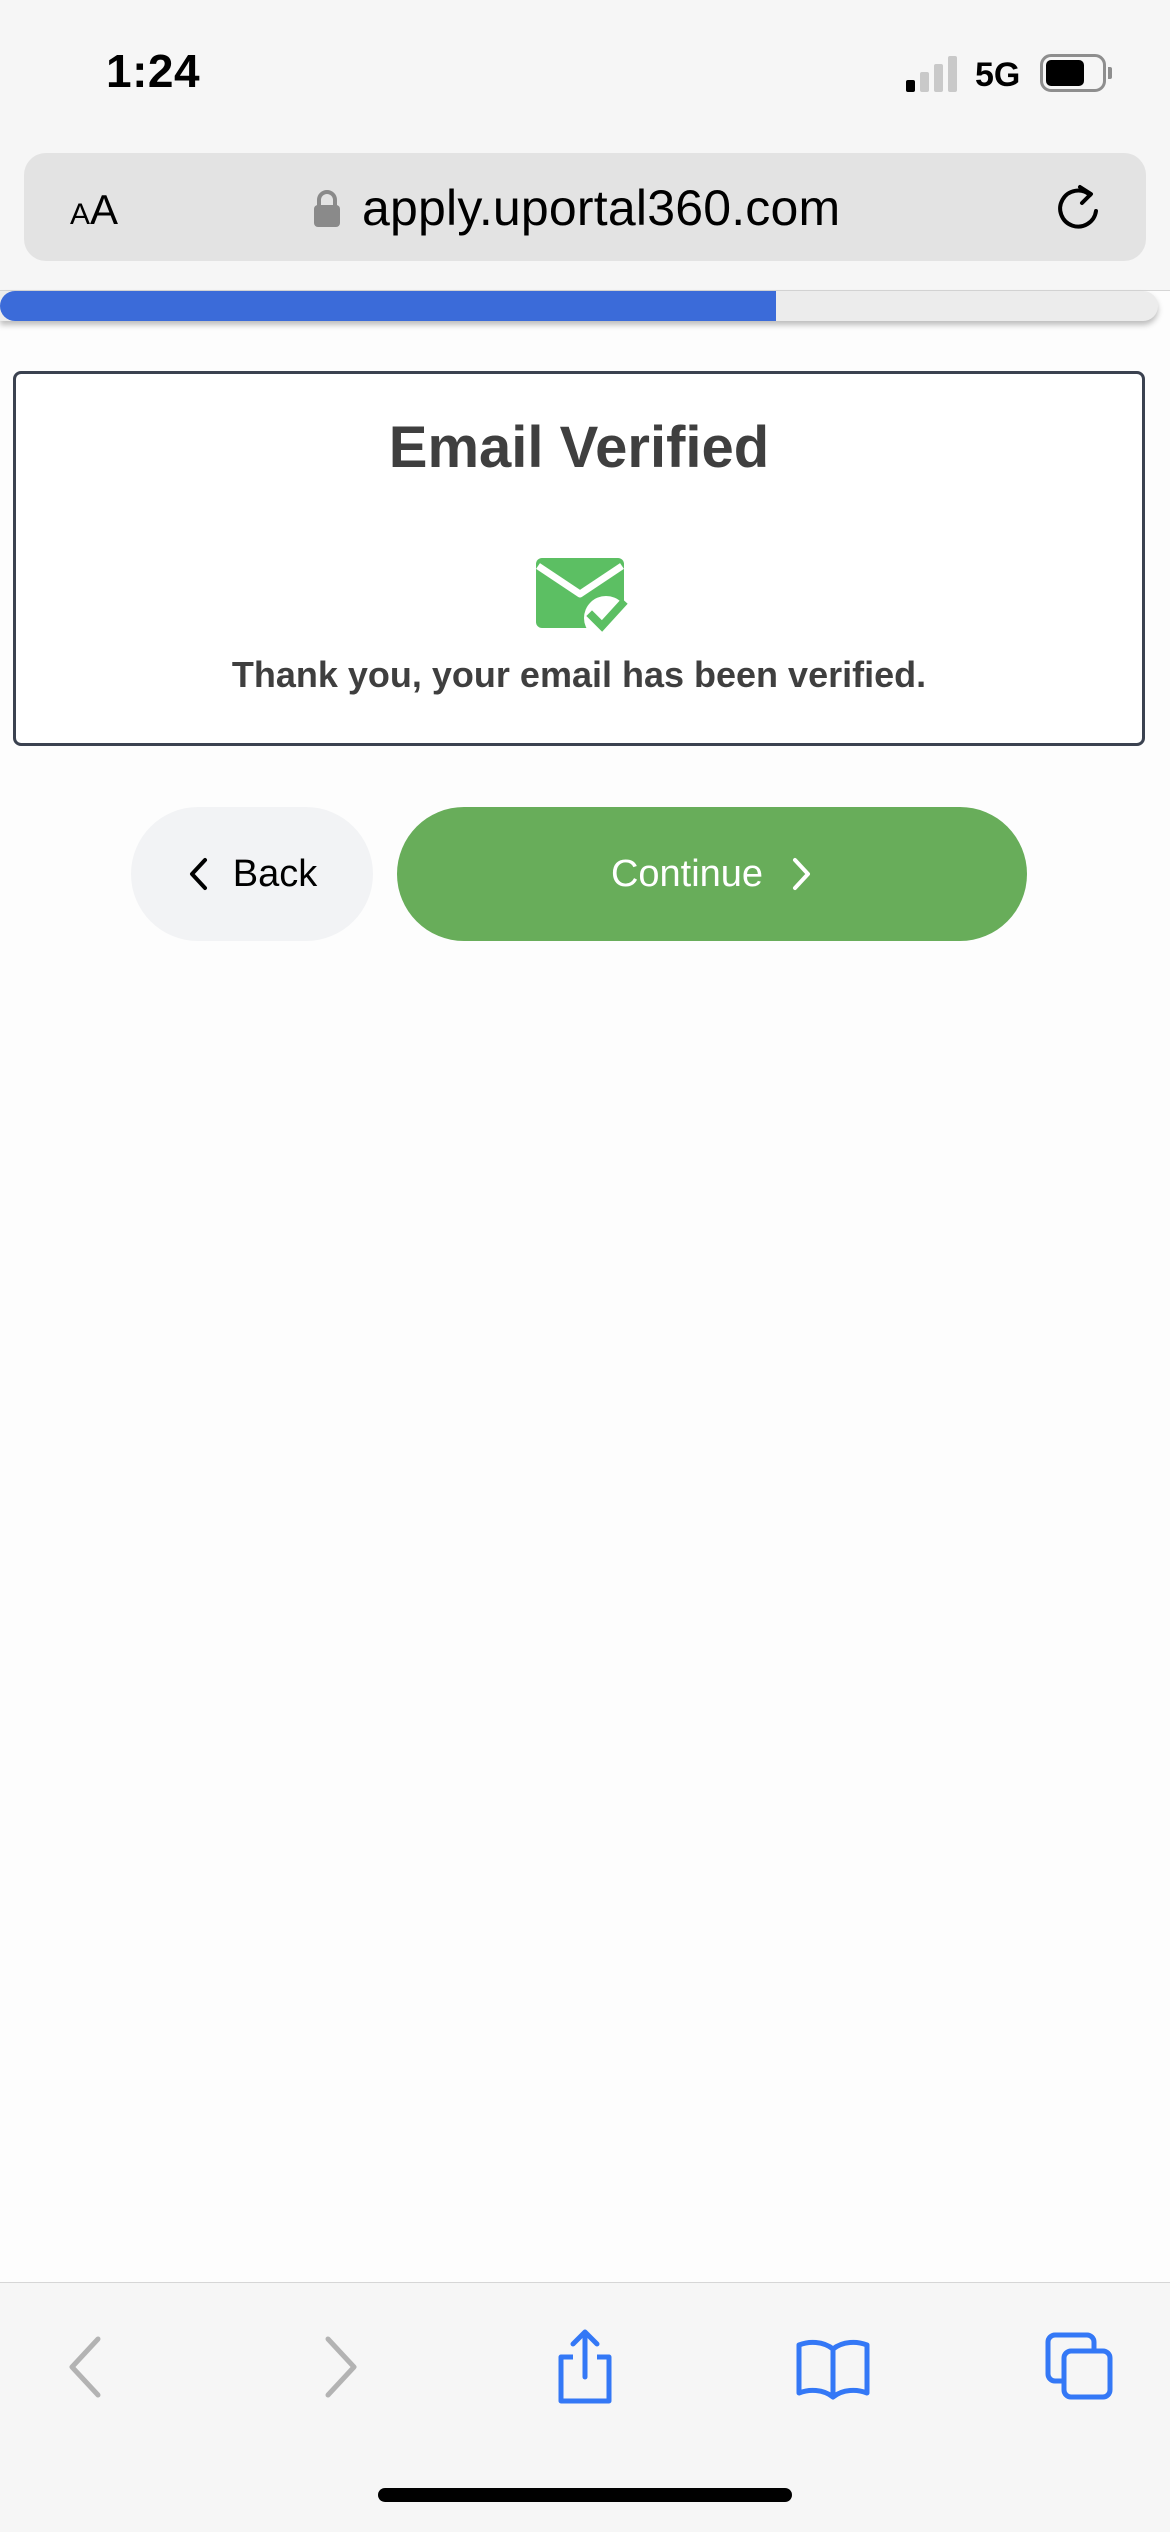  Describe the element at coordinates (327, 208) in the screenshot. I see `lock-icon` at that location.